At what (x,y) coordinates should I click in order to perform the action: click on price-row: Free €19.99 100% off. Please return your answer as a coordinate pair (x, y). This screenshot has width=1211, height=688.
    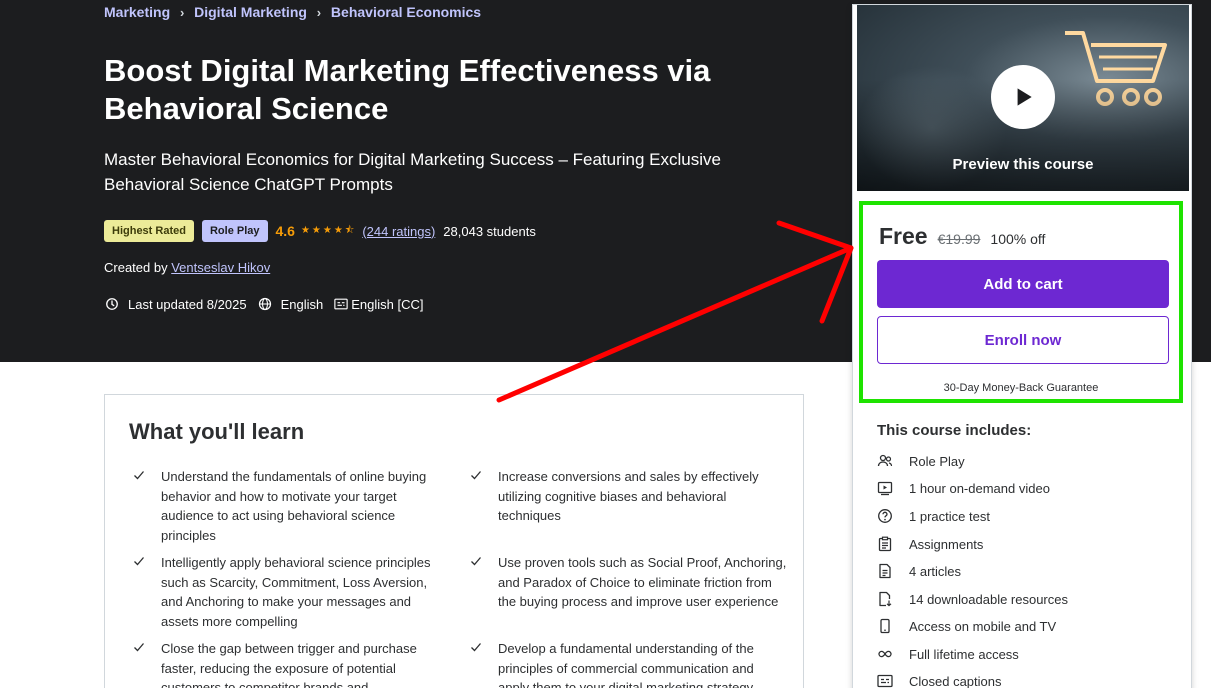
    Looking at the image, I should click on (962, 236).